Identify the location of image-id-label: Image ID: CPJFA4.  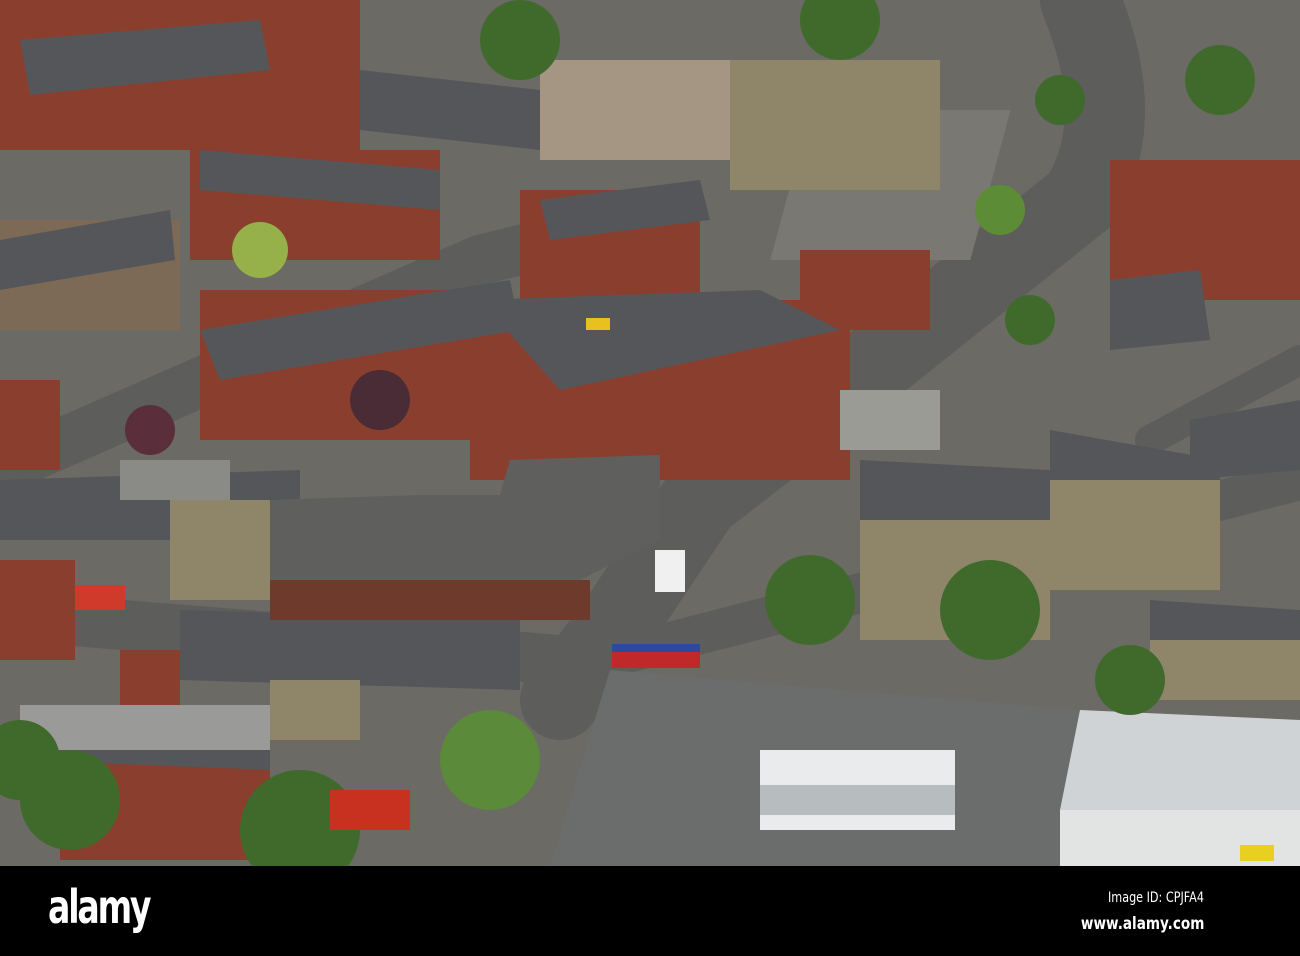
(1156, 898).